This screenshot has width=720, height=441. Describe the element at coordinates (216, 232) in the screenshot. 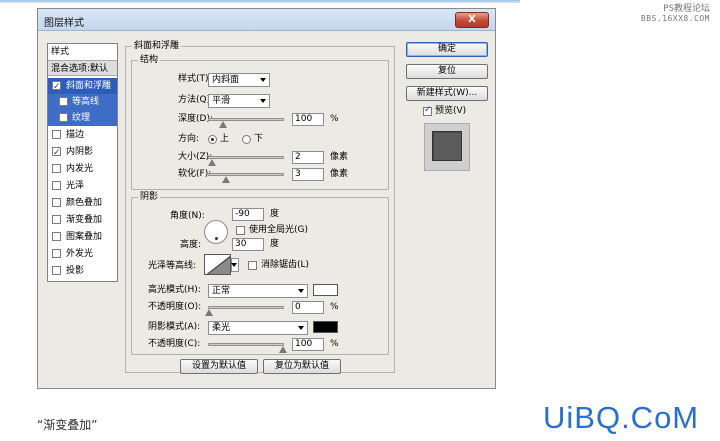

I see `angle-dial` at that location.